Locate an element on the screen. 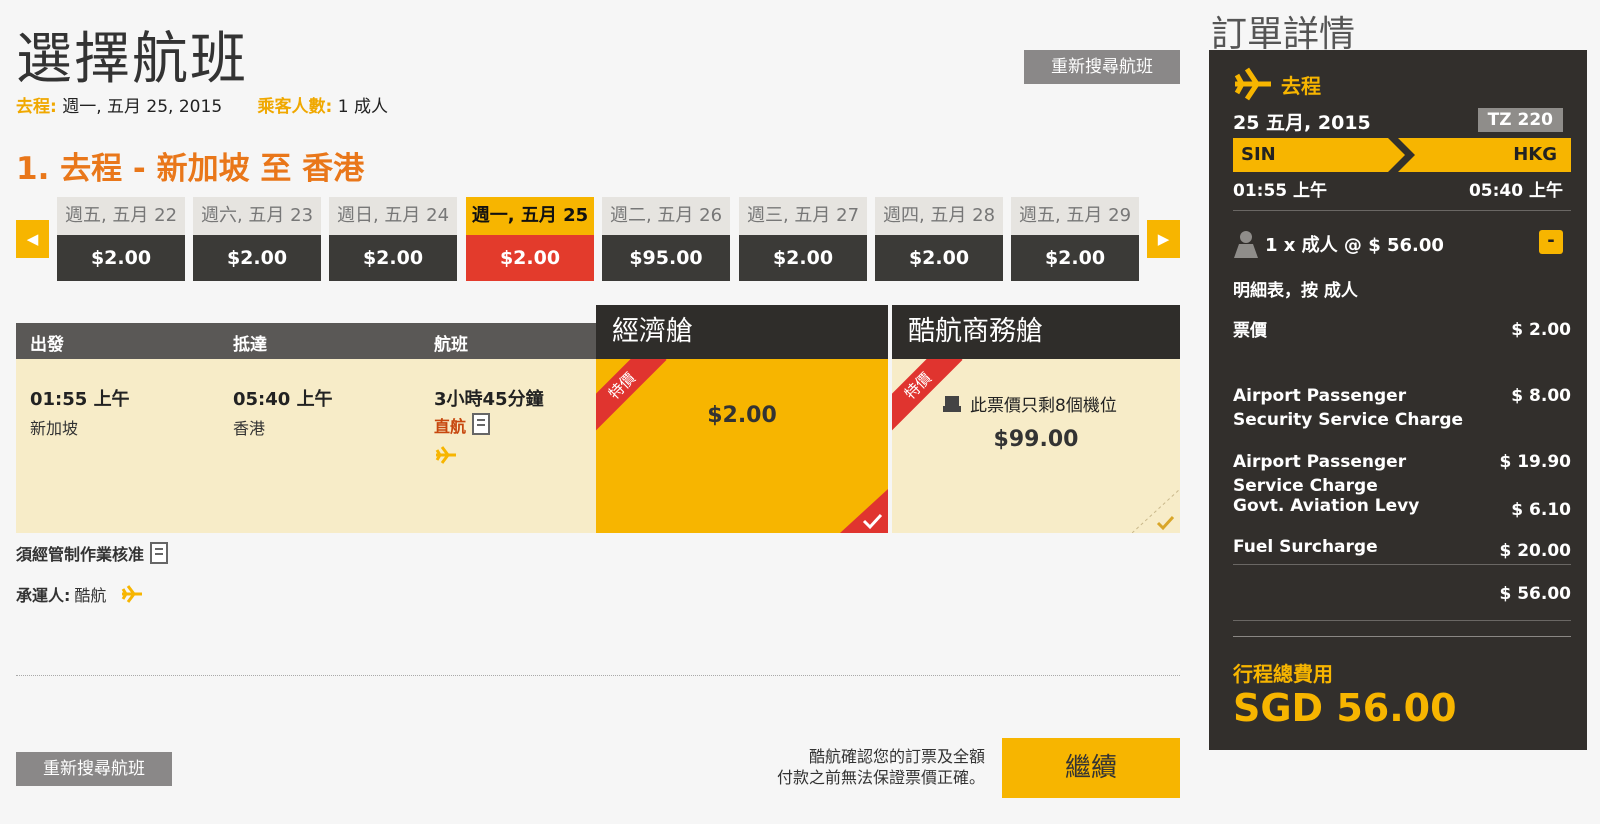  date-cell: 週三, 五月 27 $2.00 is located at coordinates (803, 239).